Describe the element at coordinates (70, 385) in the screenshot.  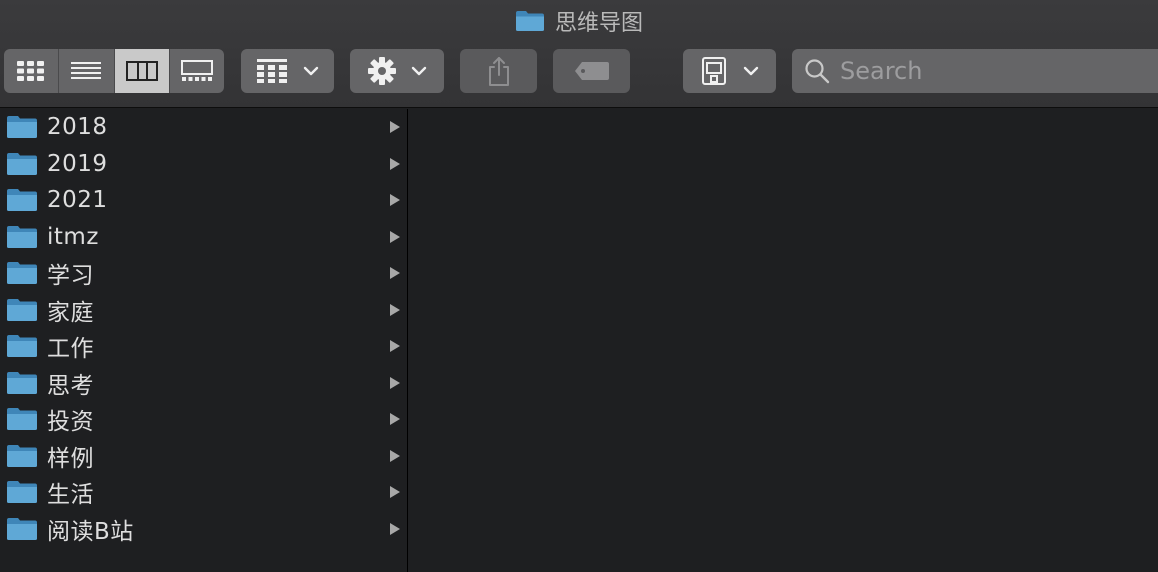
I see `folder-name: 思考` at that location.